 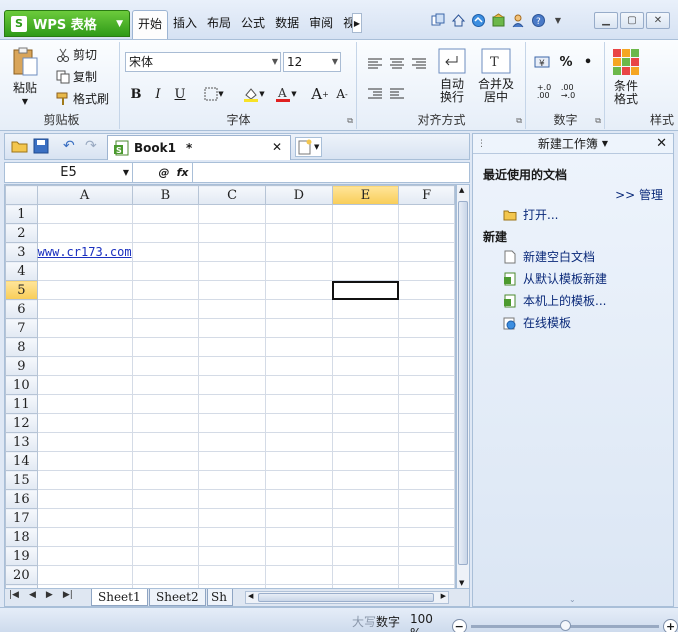 What do you see at coordinates (658, 20) in the screenshot?
I see `close-window-icon: ✕` at bounding box center [658, 20].